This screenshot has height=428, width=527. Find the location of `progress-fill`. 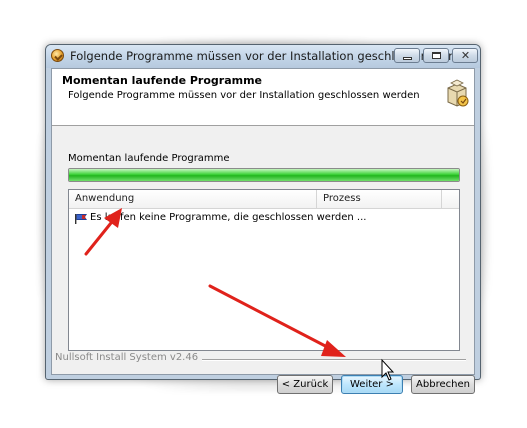

progress-fill is located at coordinates (264, 175).